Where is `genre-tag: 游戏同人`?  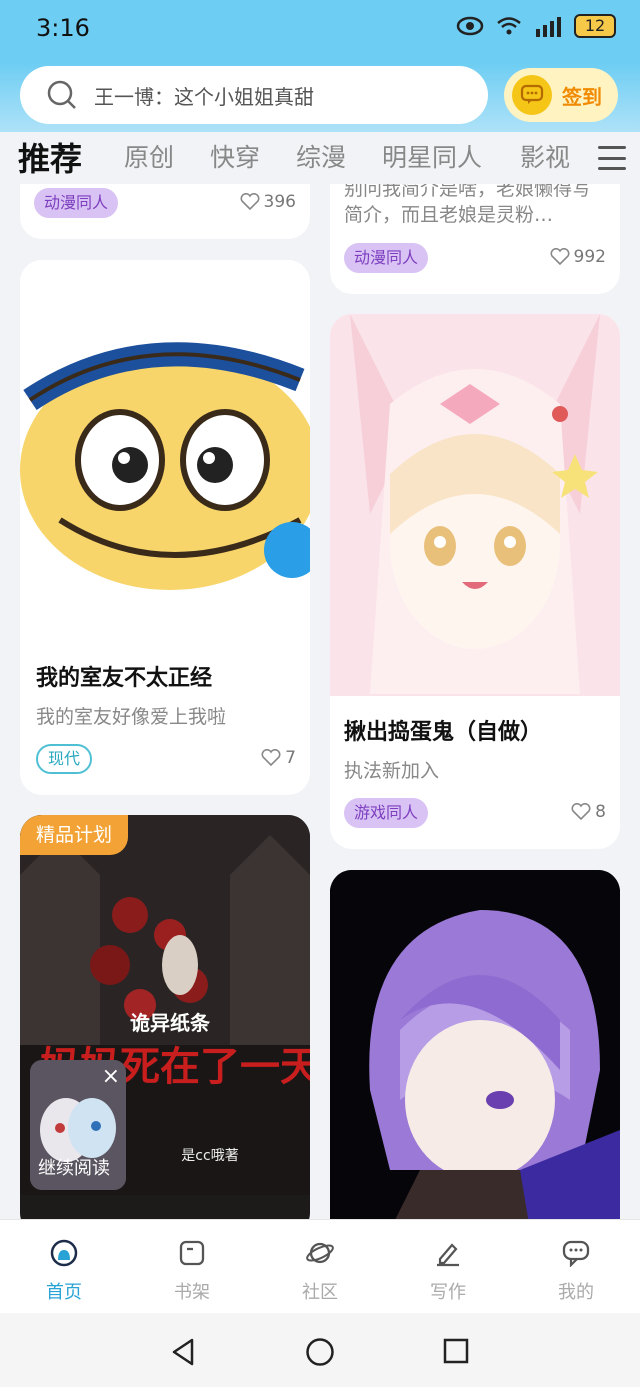 genre-tag: 游戏同人 is located at coordinates (386, 813).